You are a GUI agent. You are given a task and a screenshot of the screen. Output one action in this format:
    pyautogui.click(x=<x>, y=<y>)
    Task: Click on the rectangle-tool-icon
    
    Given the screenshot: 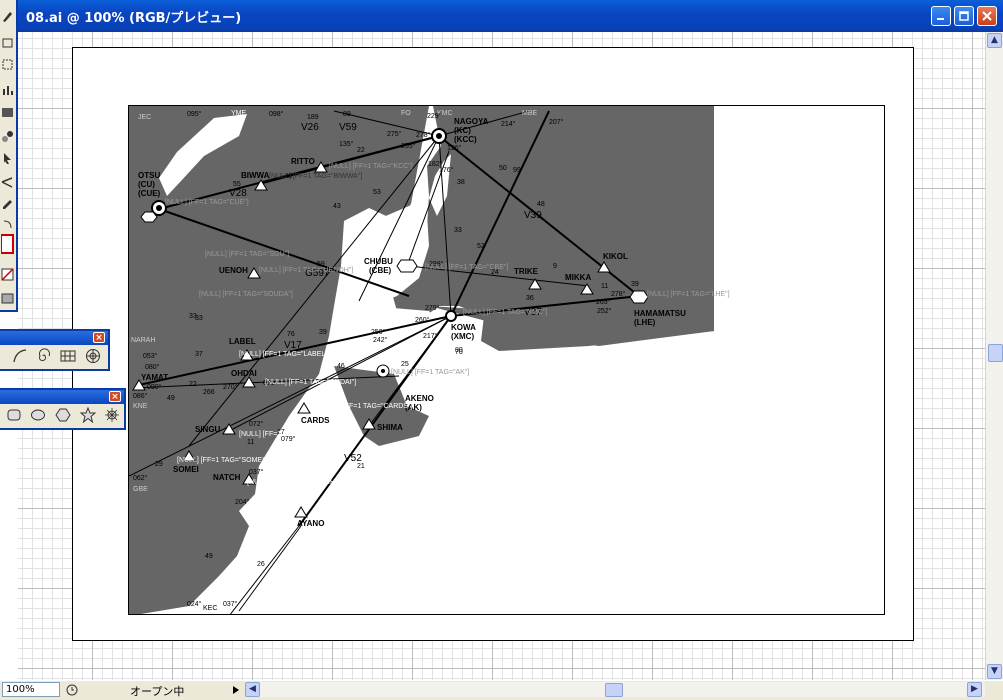 What is the action you would take?
    pyautogui.click(x=14, y=415)
    